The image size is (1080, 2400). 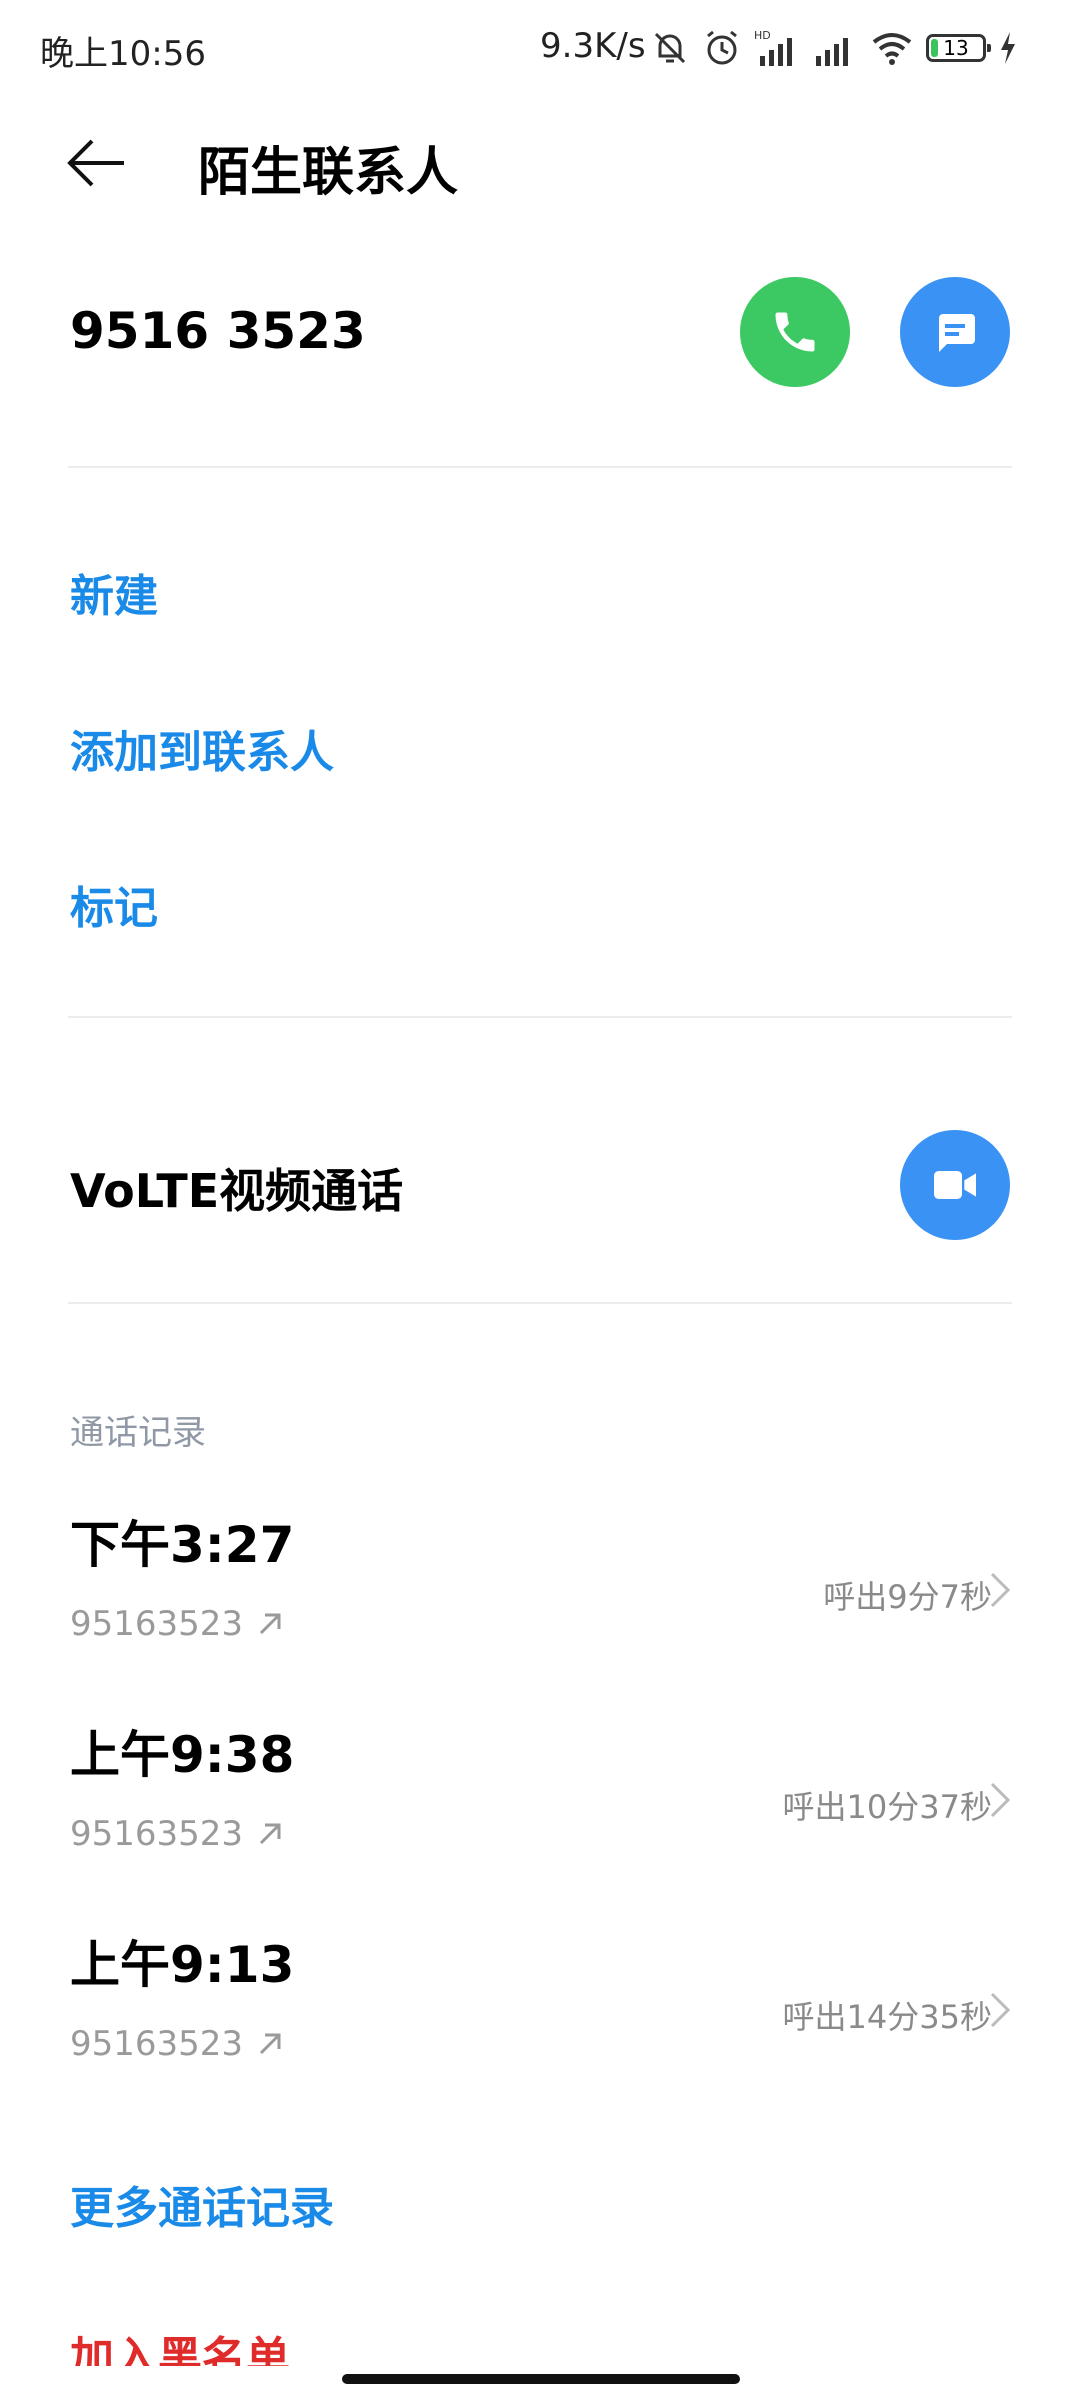 What do you see at coordinates (541, 2379) in the screenshot?
I see `home-indicator` at bounding box center [541, 2379].